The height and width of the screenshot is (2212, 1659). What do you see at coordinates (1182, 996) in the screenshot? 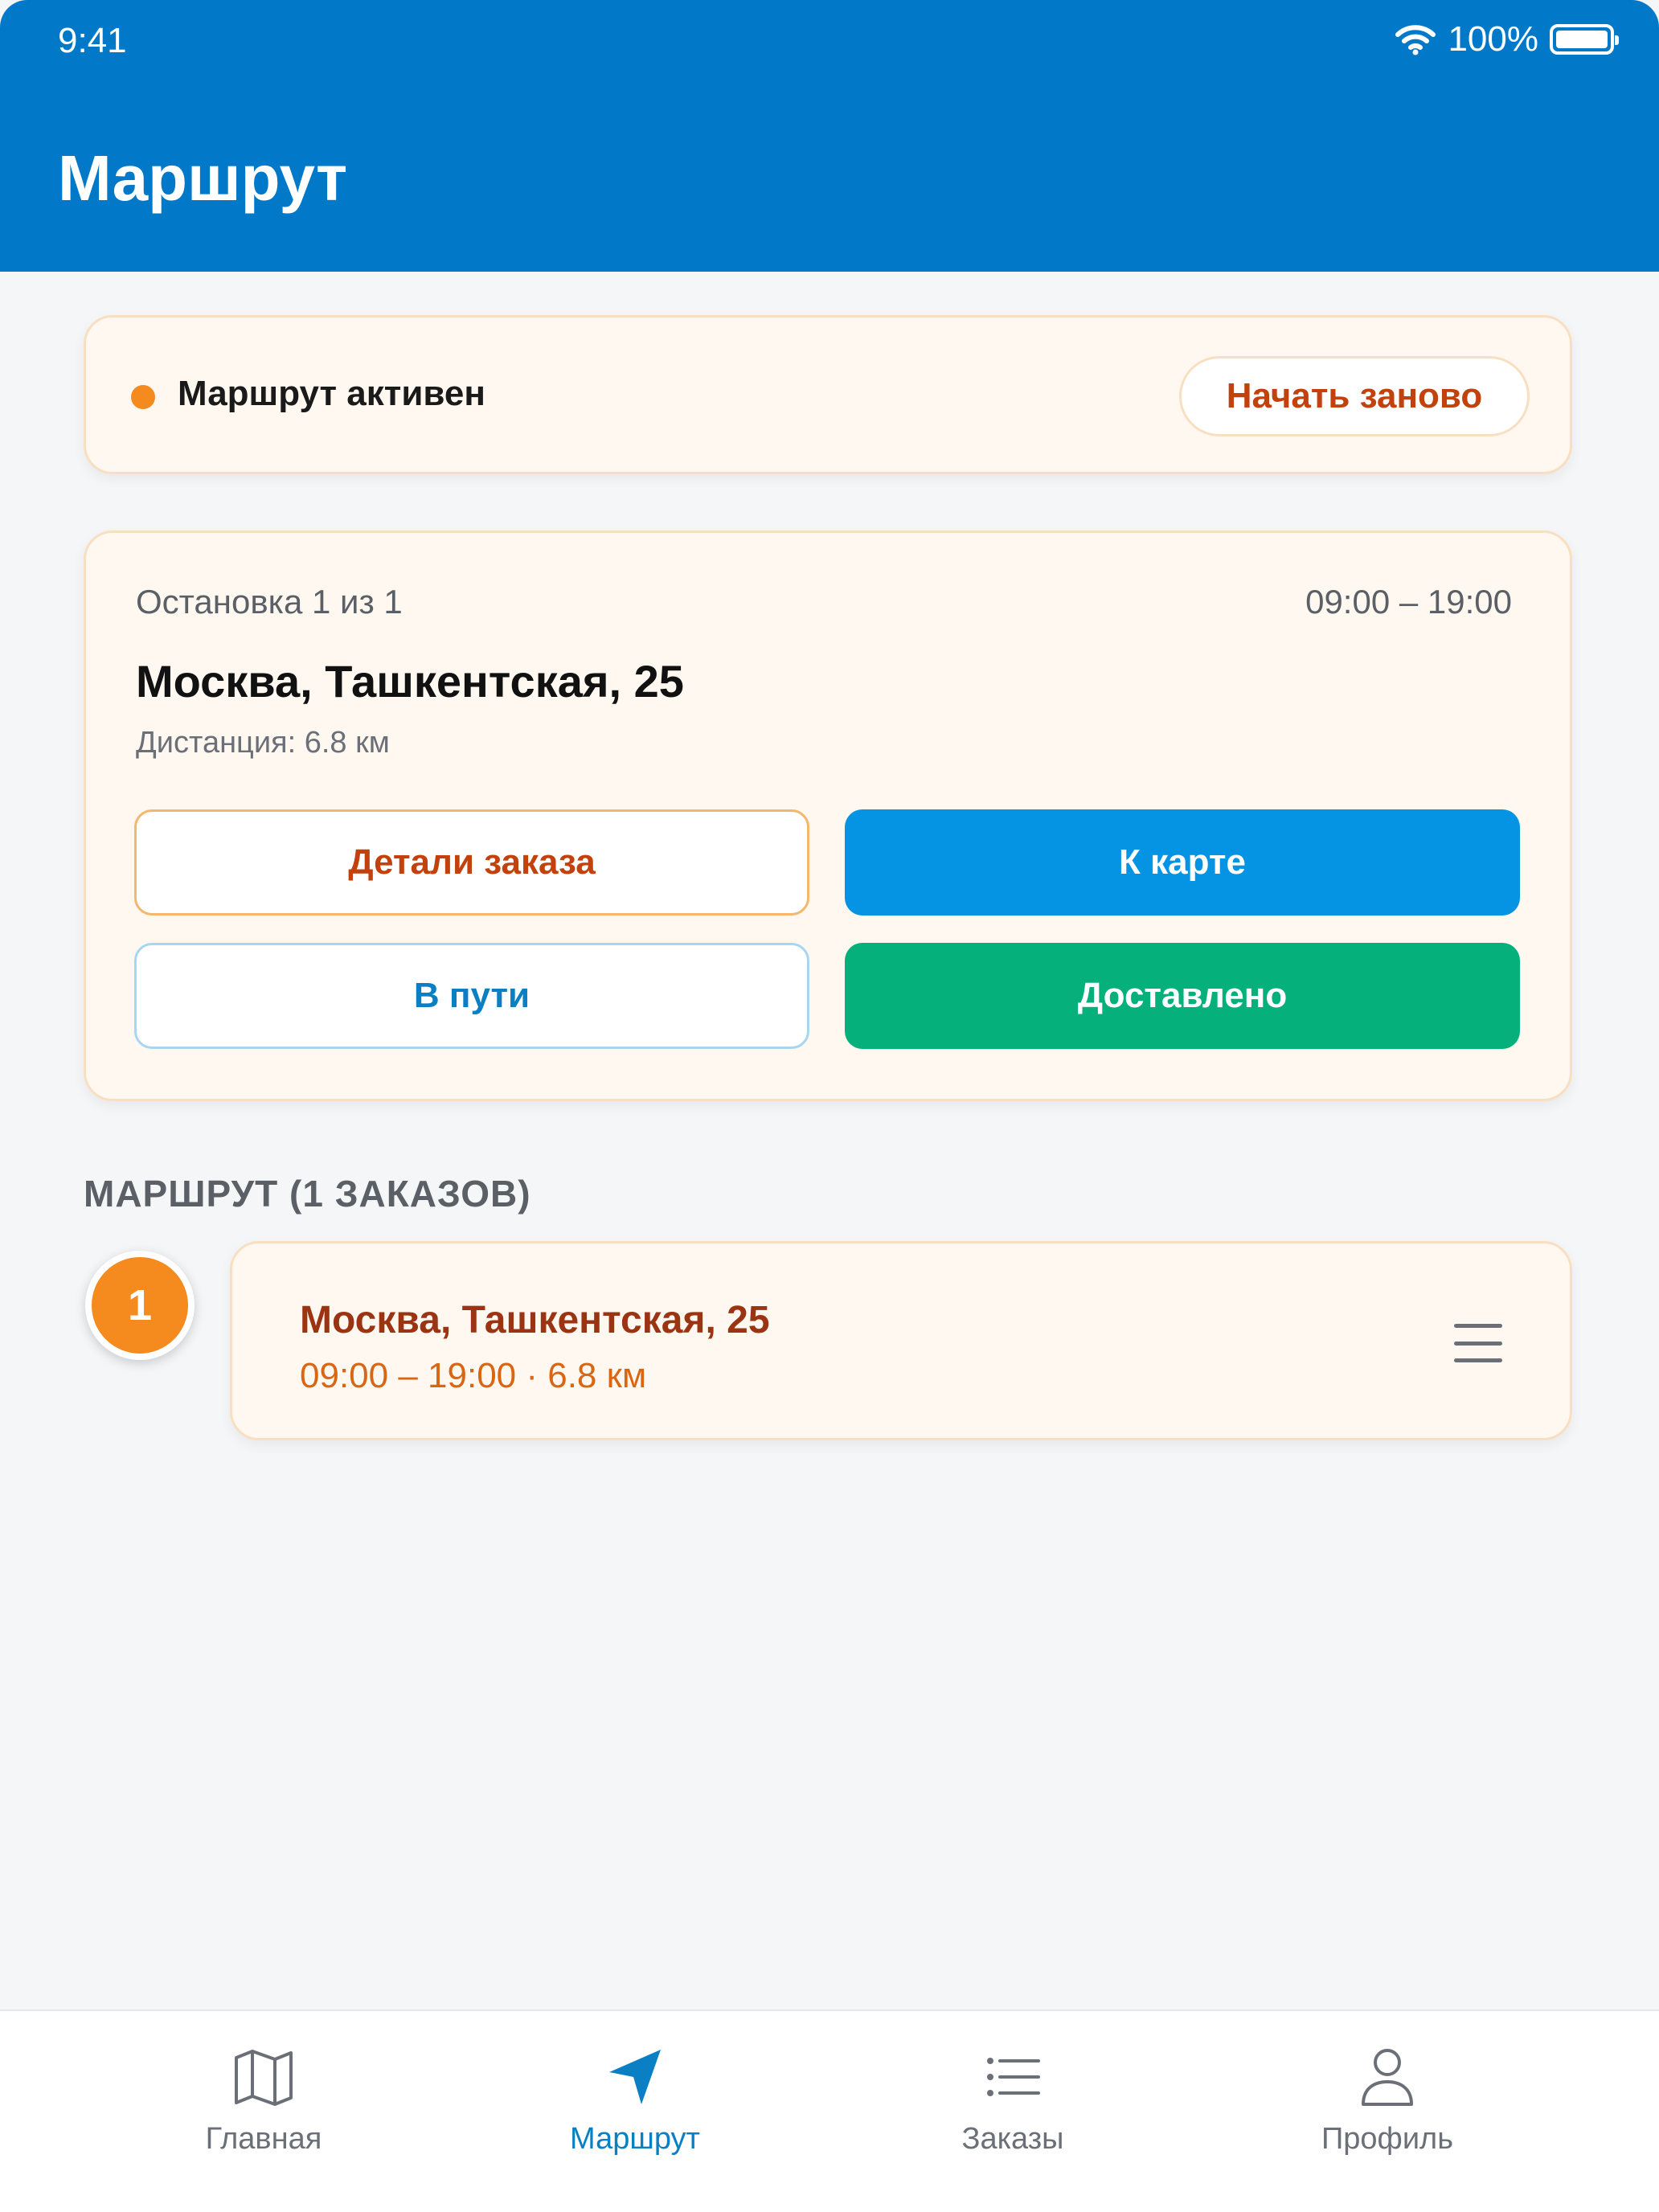
I see `delivered-button: Доставлено` at bounding box center [1182, 996].